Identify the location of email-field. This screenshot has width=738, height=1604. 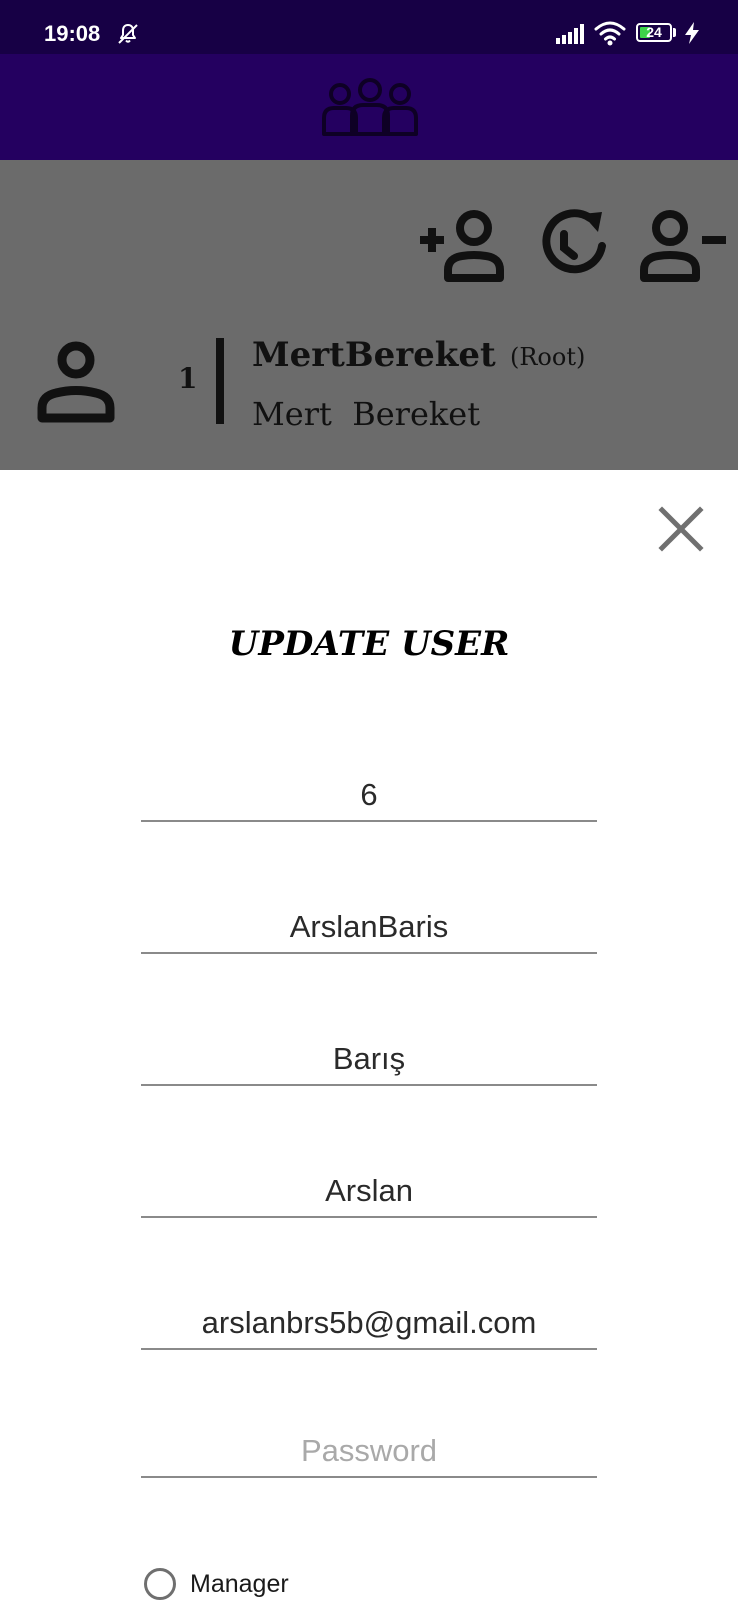
(369, 1324).